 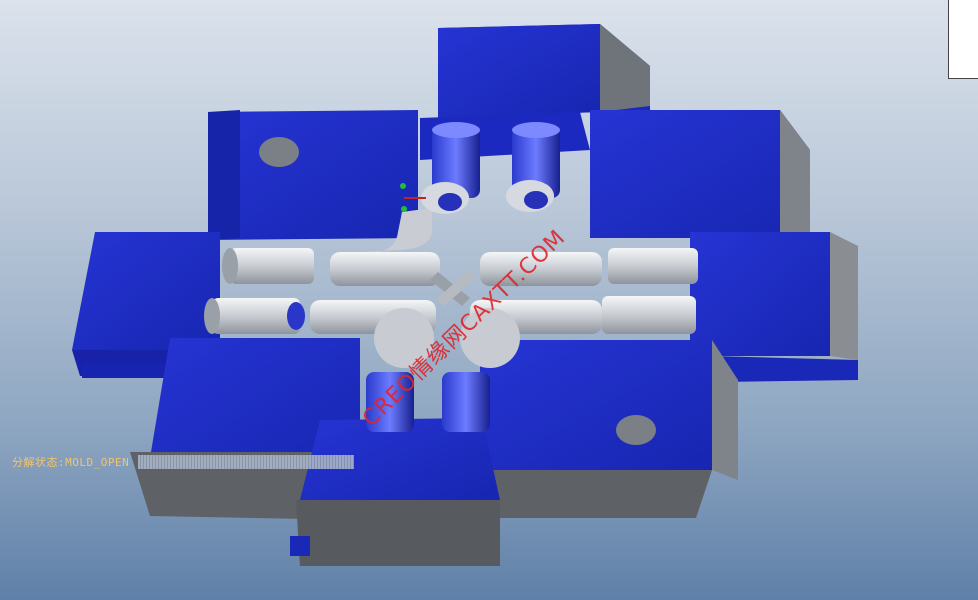 What do you see at coordinates (395, 492) in the screenshot?
I see `mold-insert-bottom` at bounding box center [395, 492].